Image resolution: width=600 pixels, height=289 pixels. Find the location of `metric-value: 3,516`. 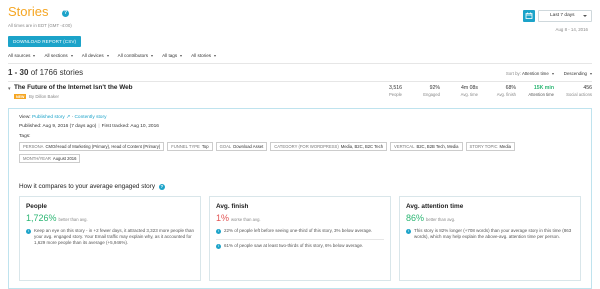

metric-value: 3,516 is located at coordinates (395, 88).